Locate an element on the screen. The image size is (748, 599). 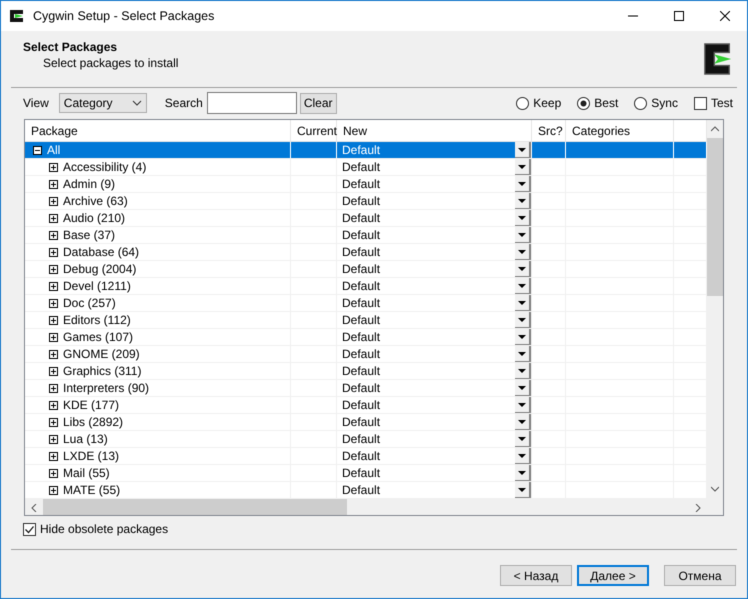
scroll-up-icon is located at coordinates (715, 129).